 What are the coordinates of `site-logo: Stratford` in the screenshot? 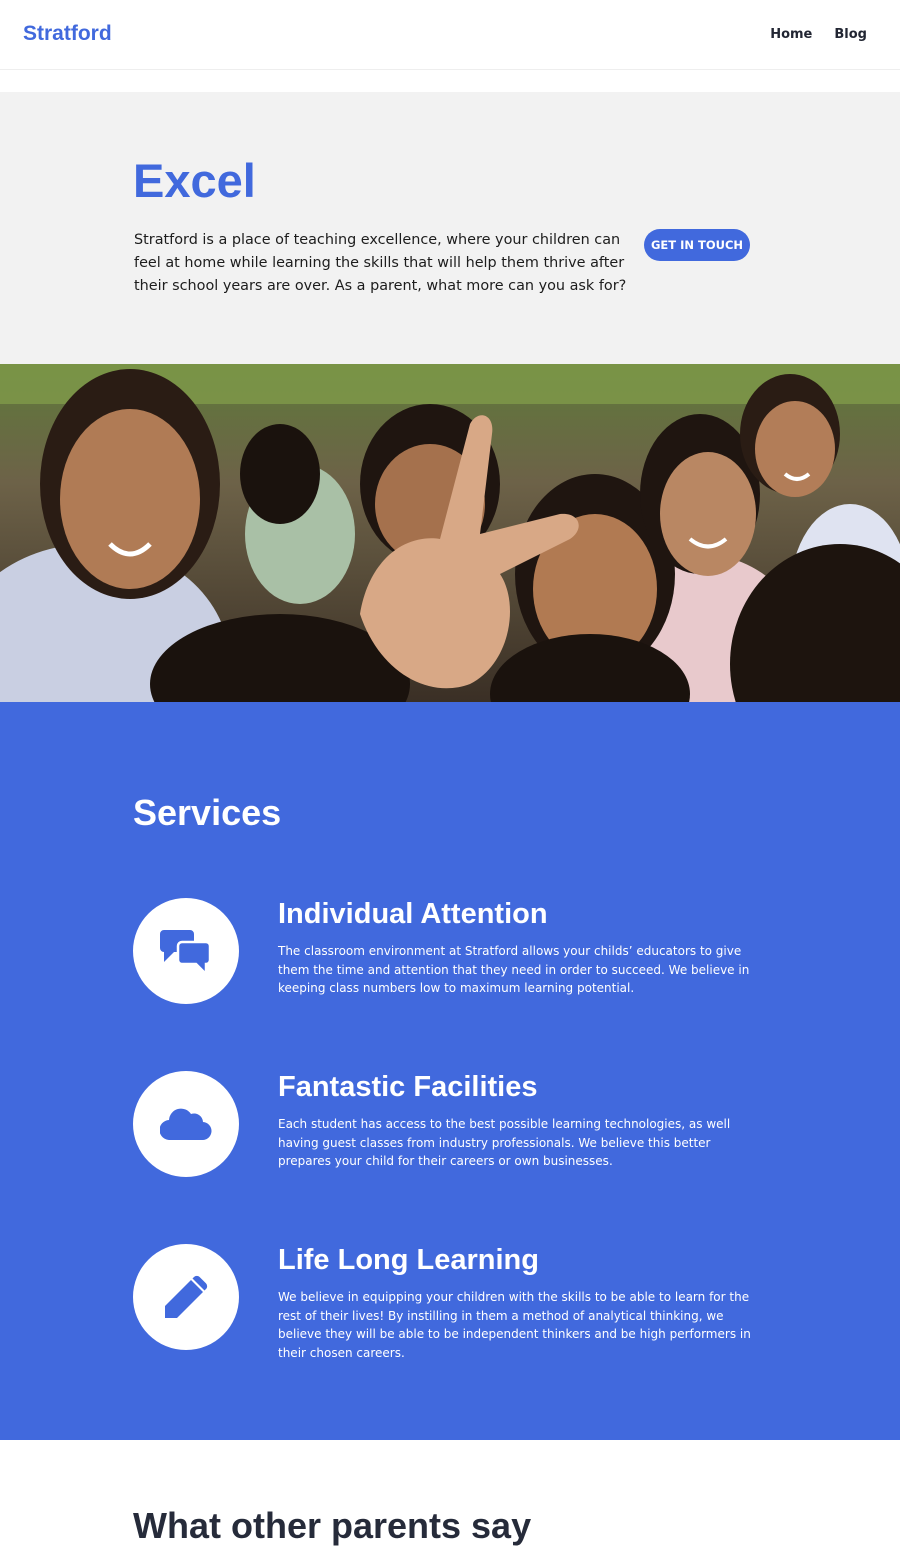 It's located at (67, 34).